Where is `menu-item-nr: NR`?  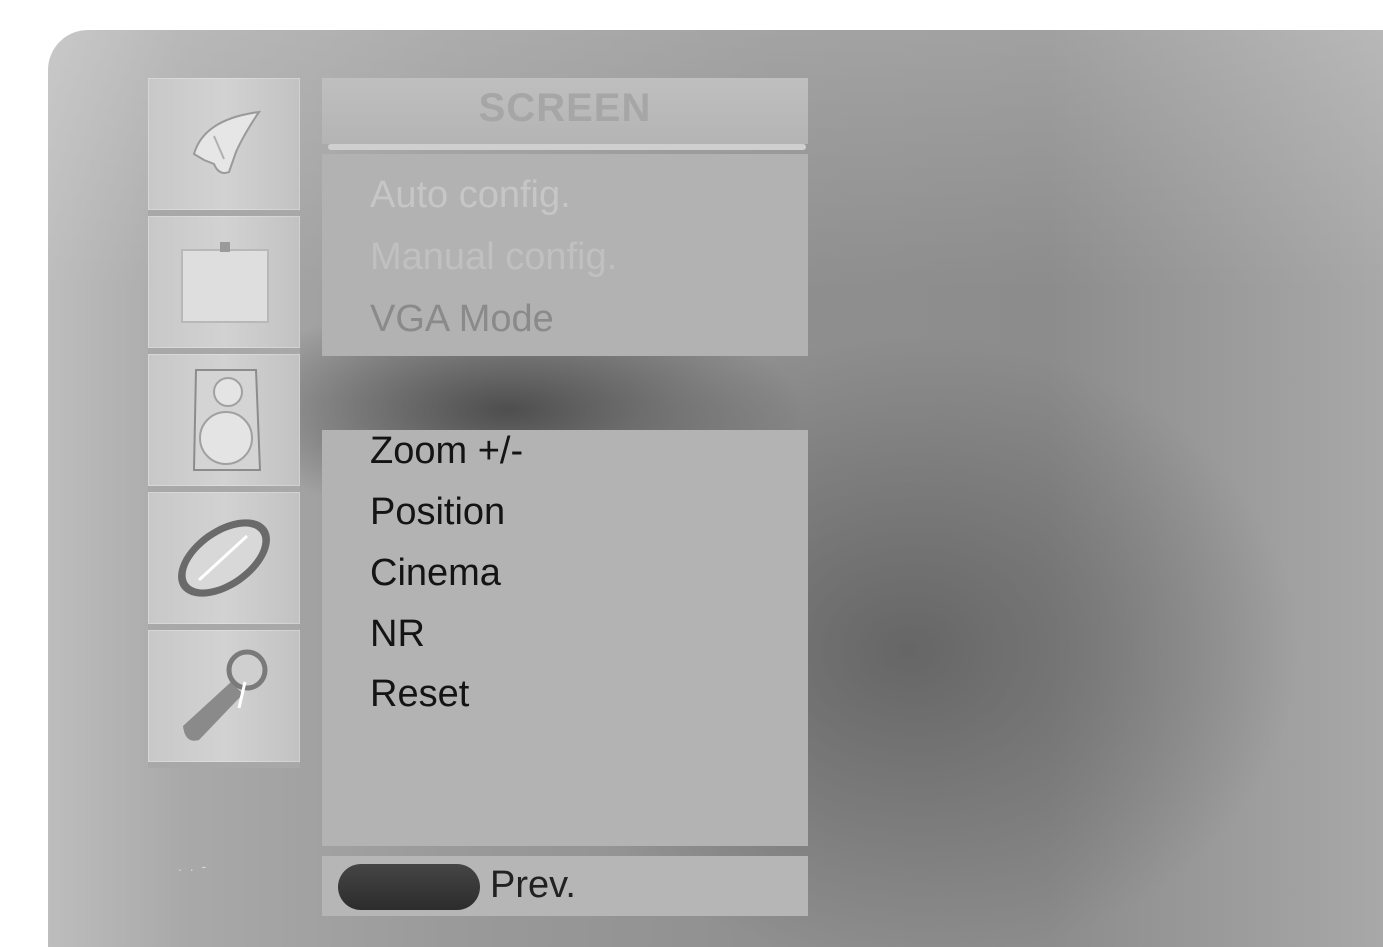
menu-item-nr: NR is located at coordinates (397, 634).